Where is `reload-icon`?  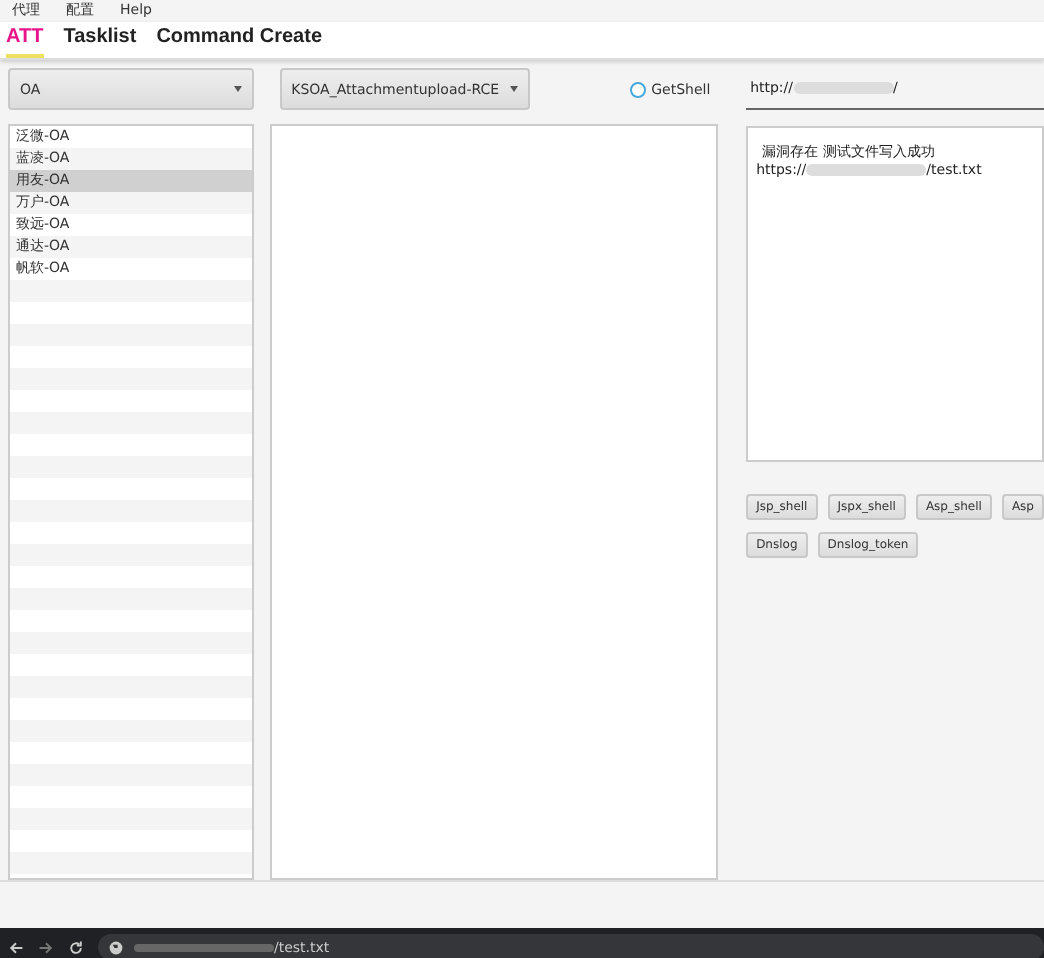 reload-icon is located at coordinates (76, 947).